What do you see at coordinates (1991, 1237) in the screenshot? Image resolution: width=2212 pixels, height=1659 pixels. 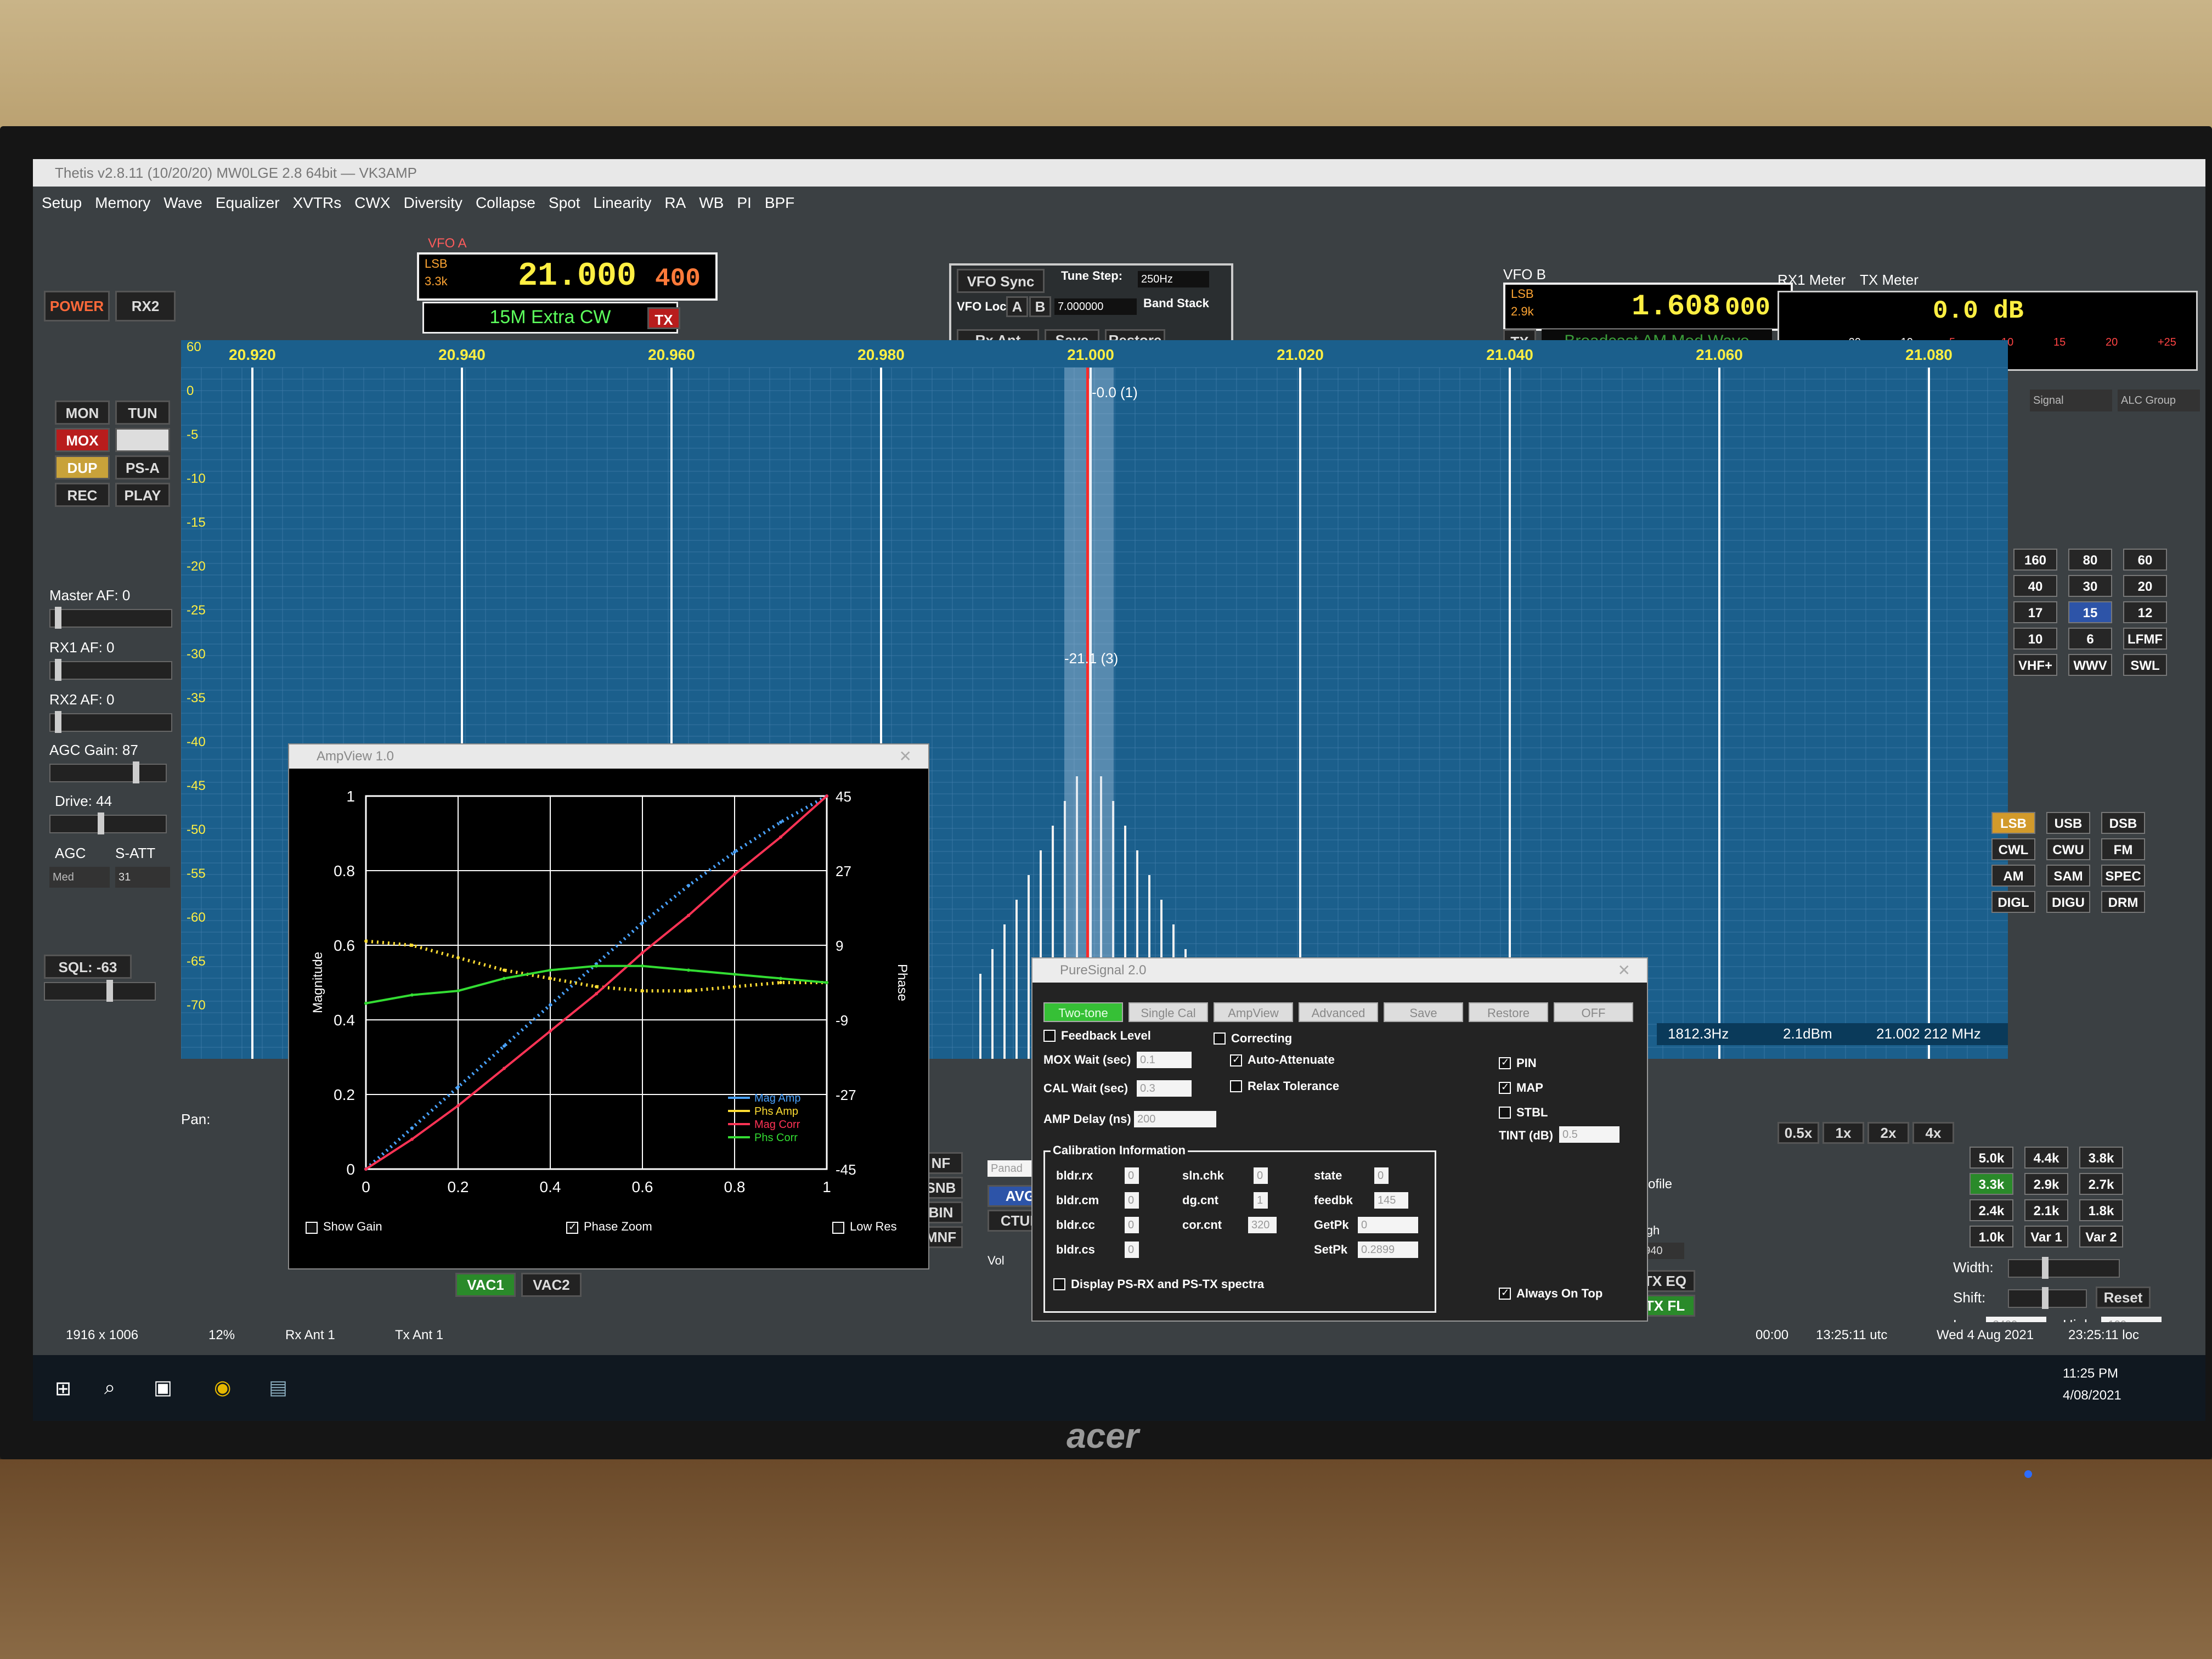 I see `filter-1-0k-button: 1.0k` at bounding box center [1991, 1237].